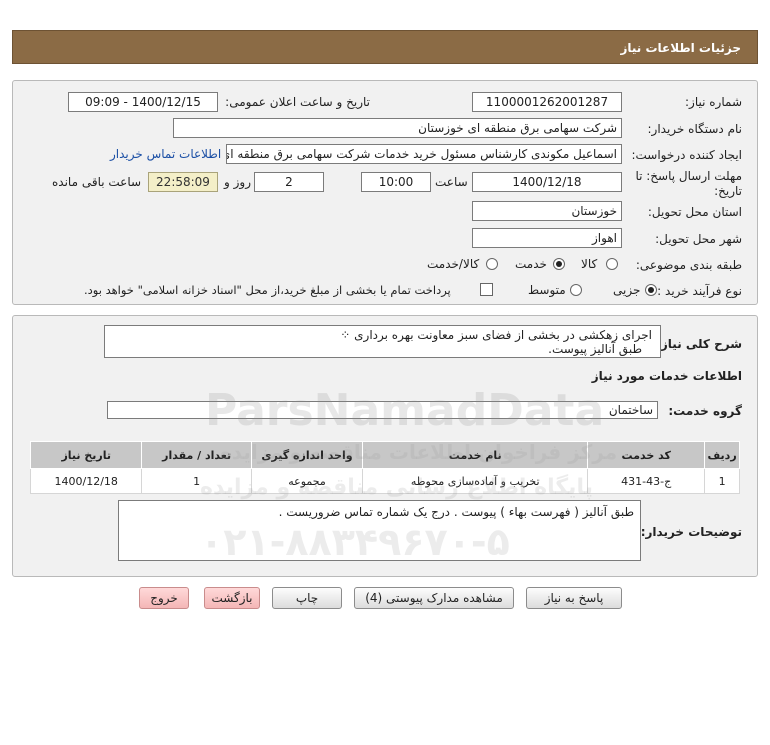  What do you see at coordinates (722, 455) in the screenshot?
I see `col-row-number: ردیف` at bounding box center [722, 455].